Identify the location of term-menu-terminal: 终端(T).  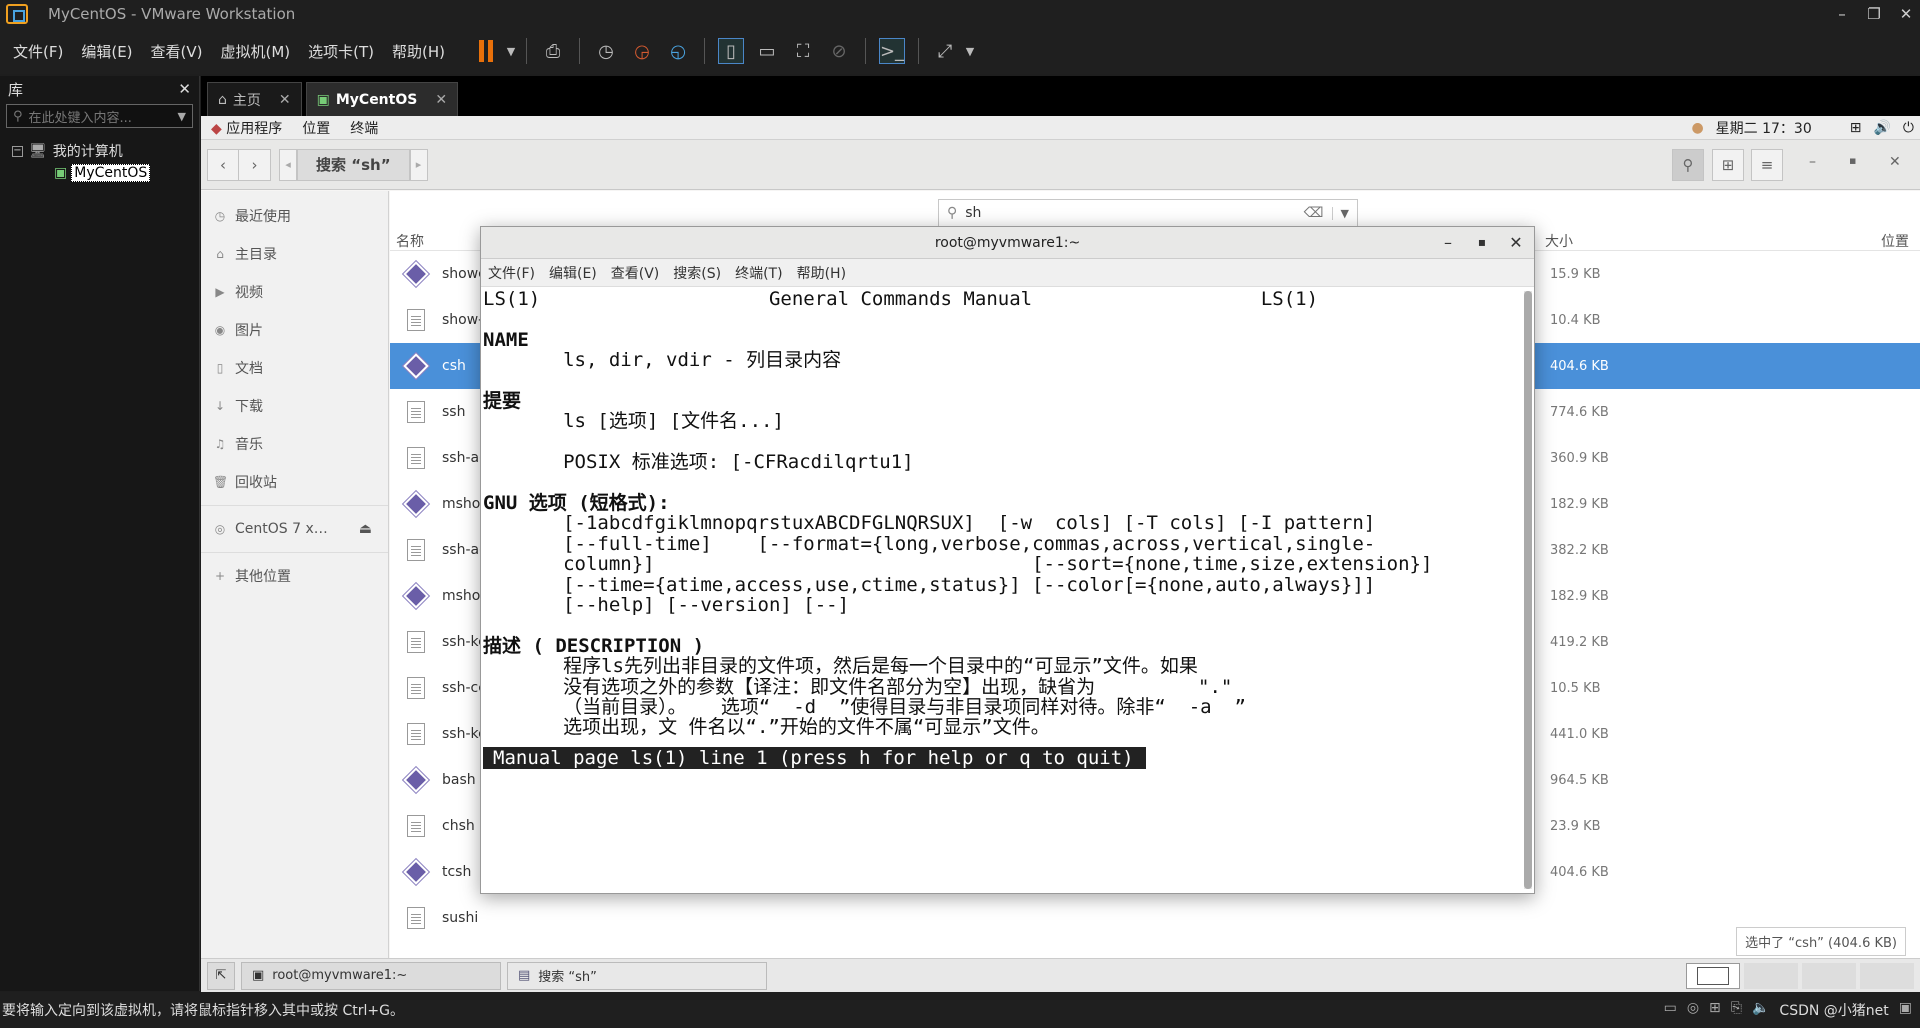
(758, 273).